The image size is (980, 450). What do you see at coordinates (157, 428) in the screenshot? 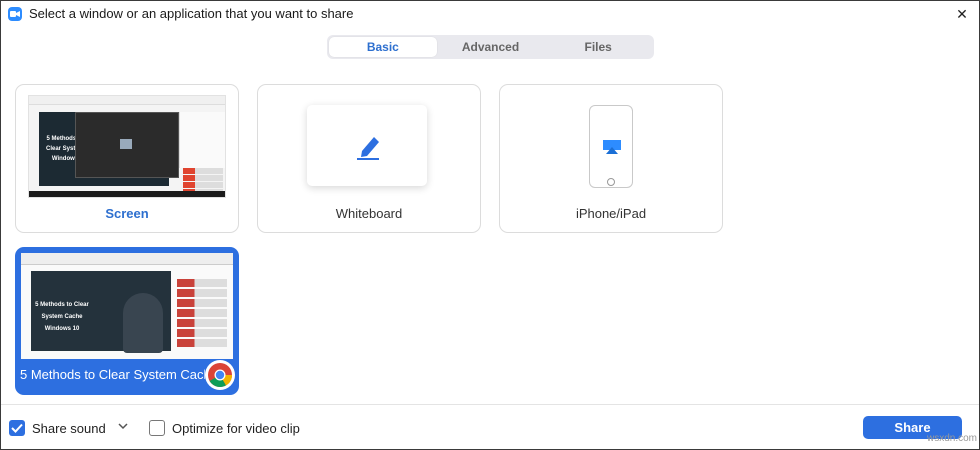
I see `optimize-video-checkbox` at bounding box center [157, 428].